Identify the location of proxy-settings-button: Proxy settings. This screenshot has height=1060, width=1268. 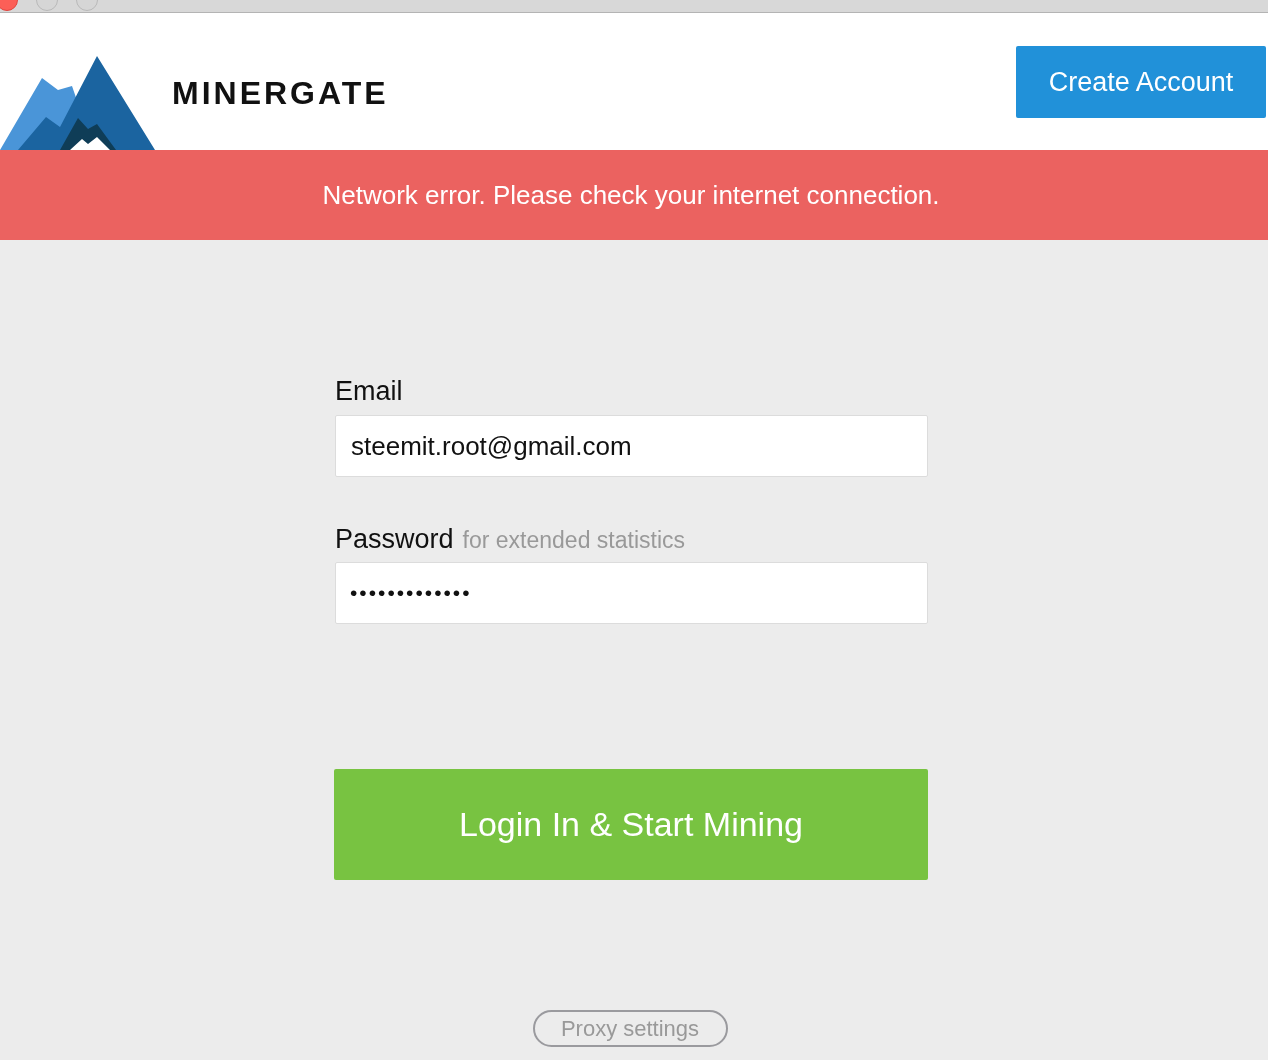
(630, 1028).